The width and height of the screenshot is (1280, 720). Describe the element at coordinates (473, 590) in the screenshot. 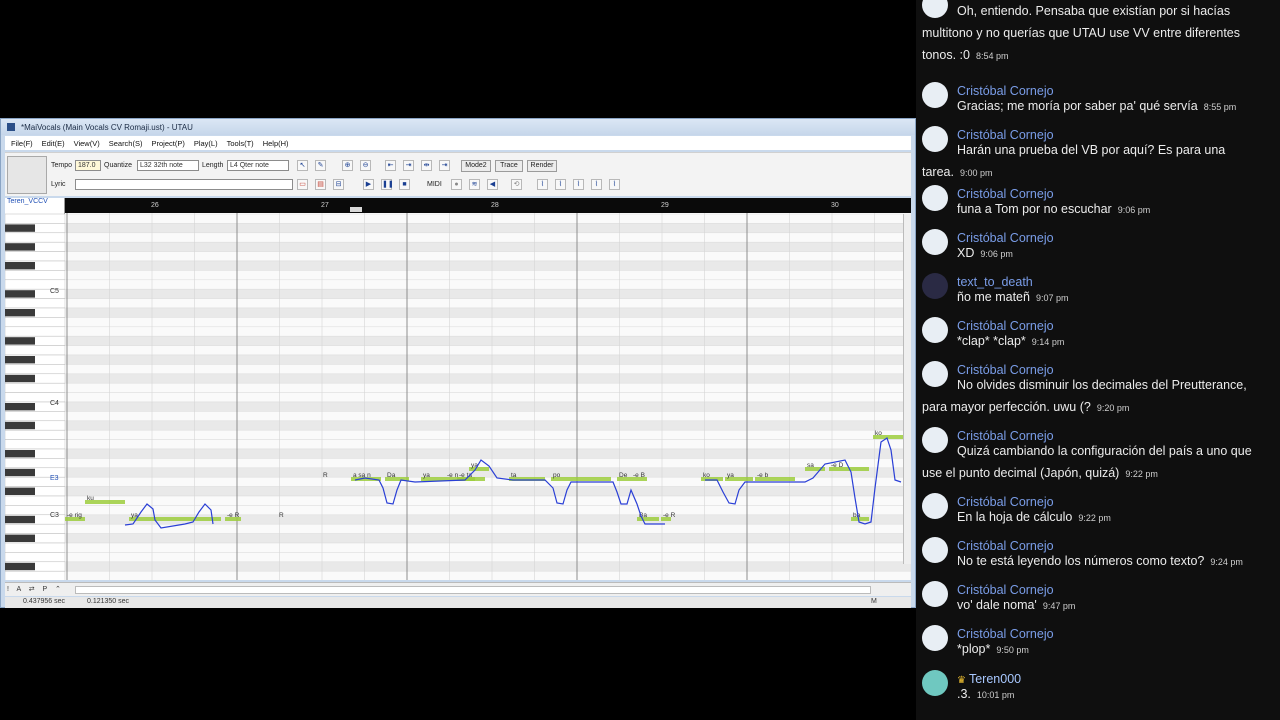

I see `scroll-track` at that location.